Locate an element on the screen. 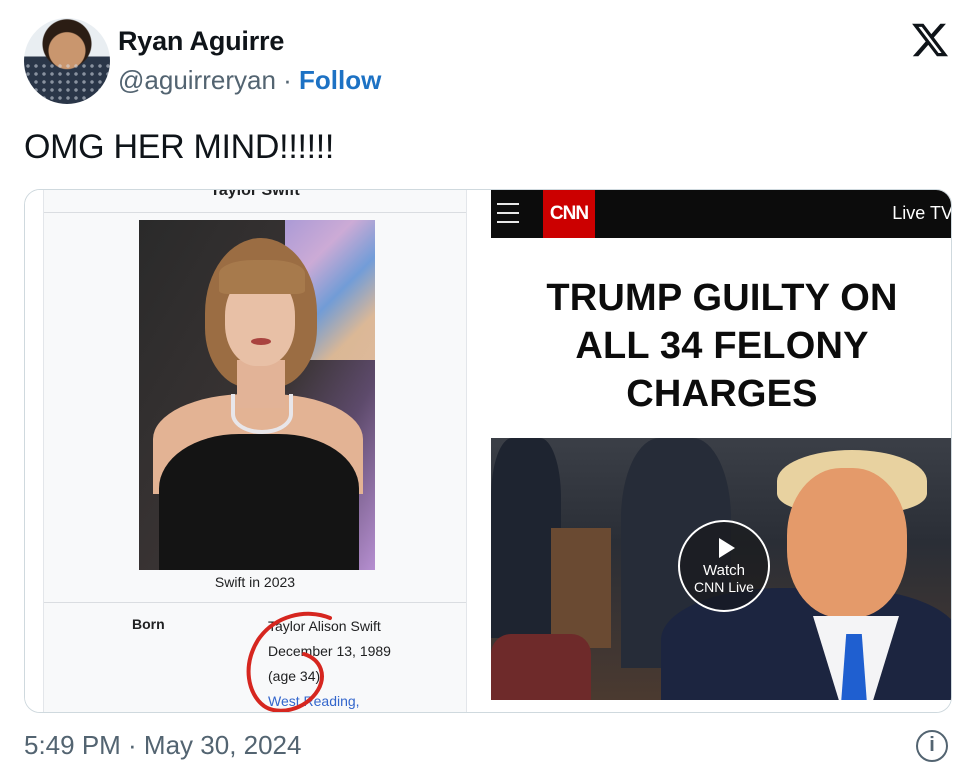 The height and width of the screenshot is (782, 980). info-icon: i is located at coordinates (932, 746).